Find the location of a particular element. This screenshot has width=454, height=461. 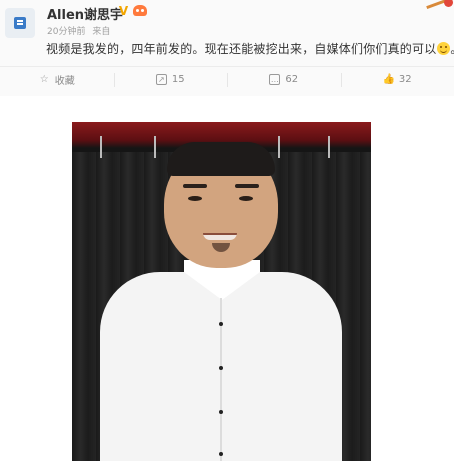

post-body: 视频是我发的，四年前发的。现在还能被挖出来，自媒体们你们真的可以 is located at coordinates (241, 49).